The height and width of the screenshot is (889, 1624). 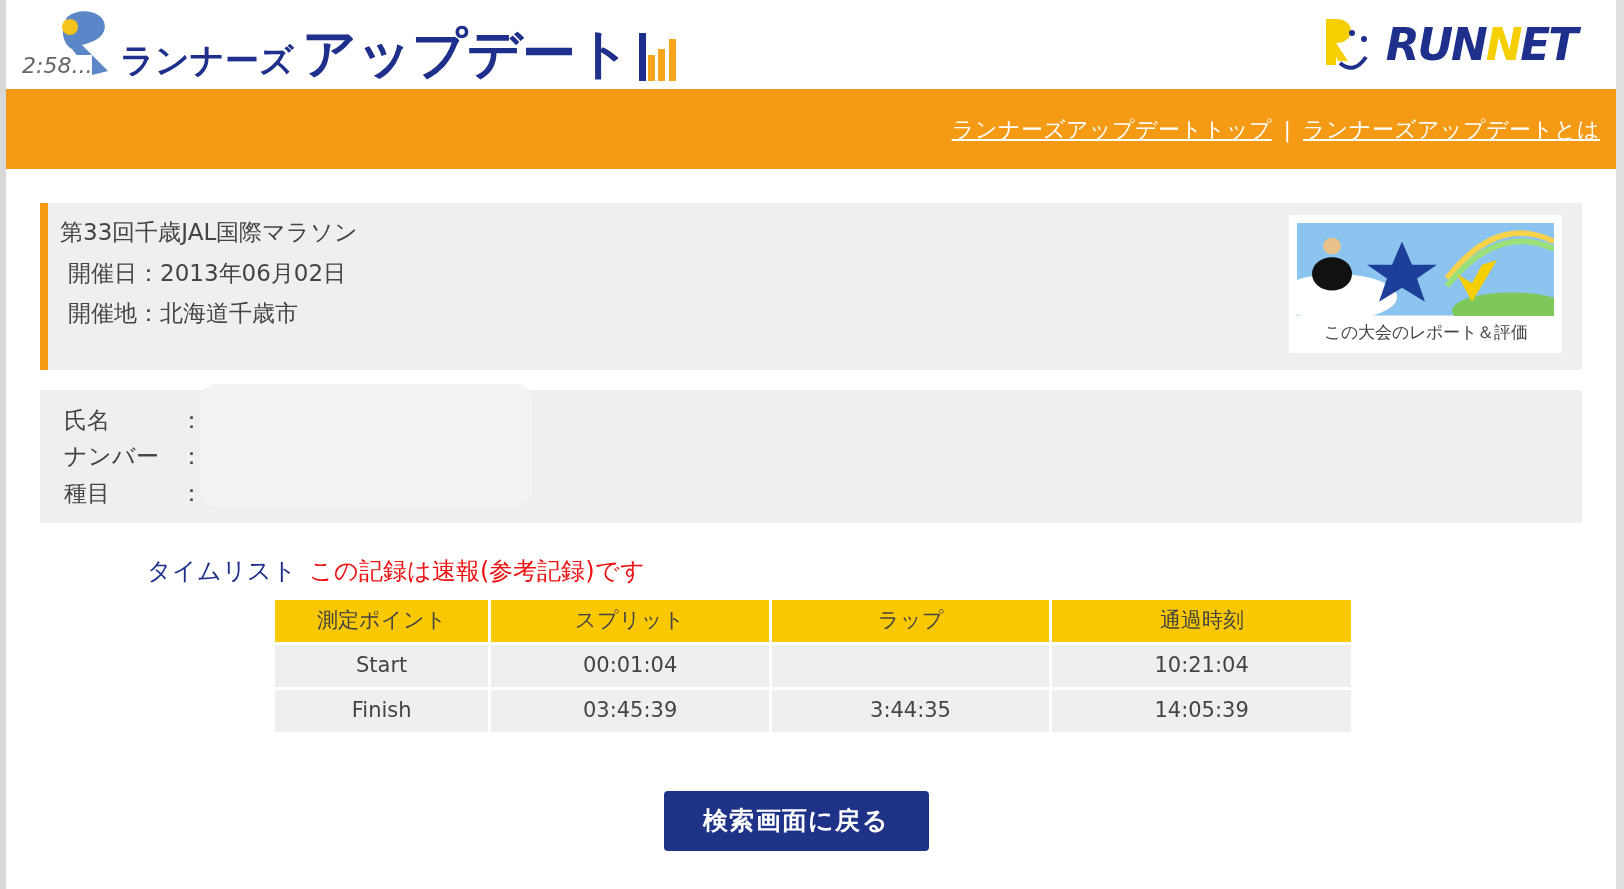 I want to click on banner-caption: この大会のレポート＆評価, so click(x=1425, y=332).